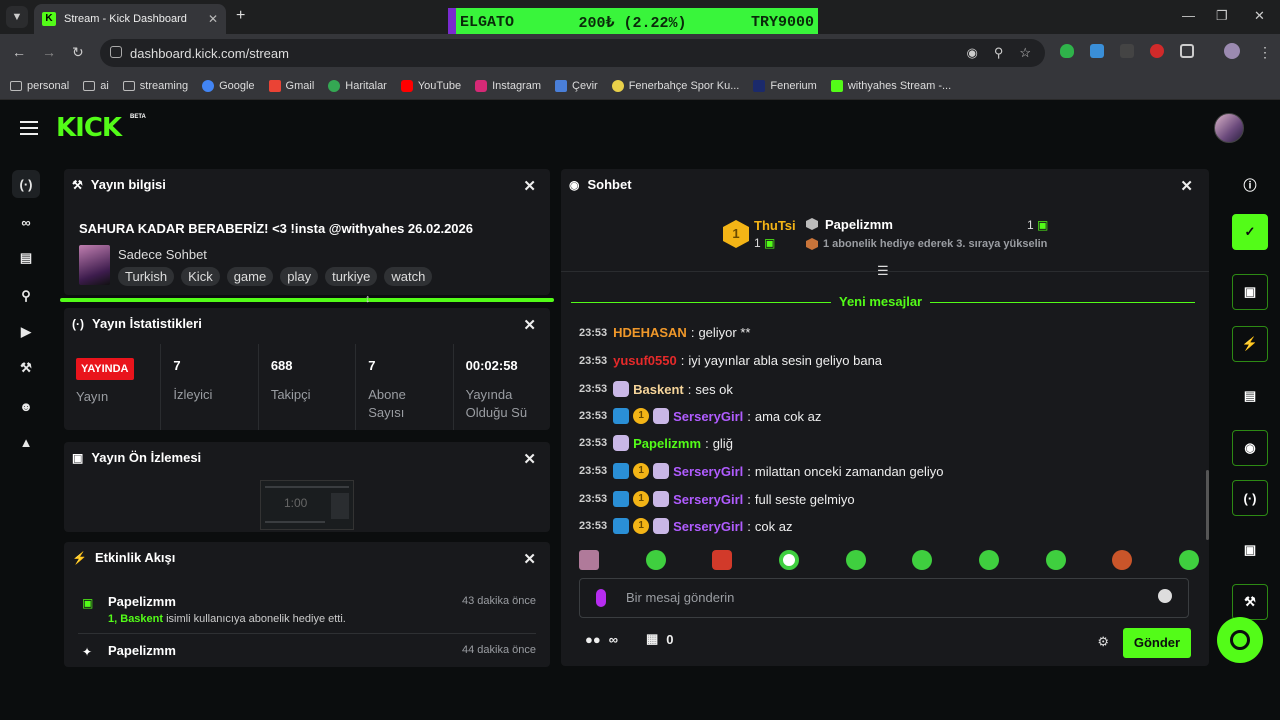 The height and width of the screenshot is (720, 1280). I want to click on emote-mouth-icon, so click(1122, 560).